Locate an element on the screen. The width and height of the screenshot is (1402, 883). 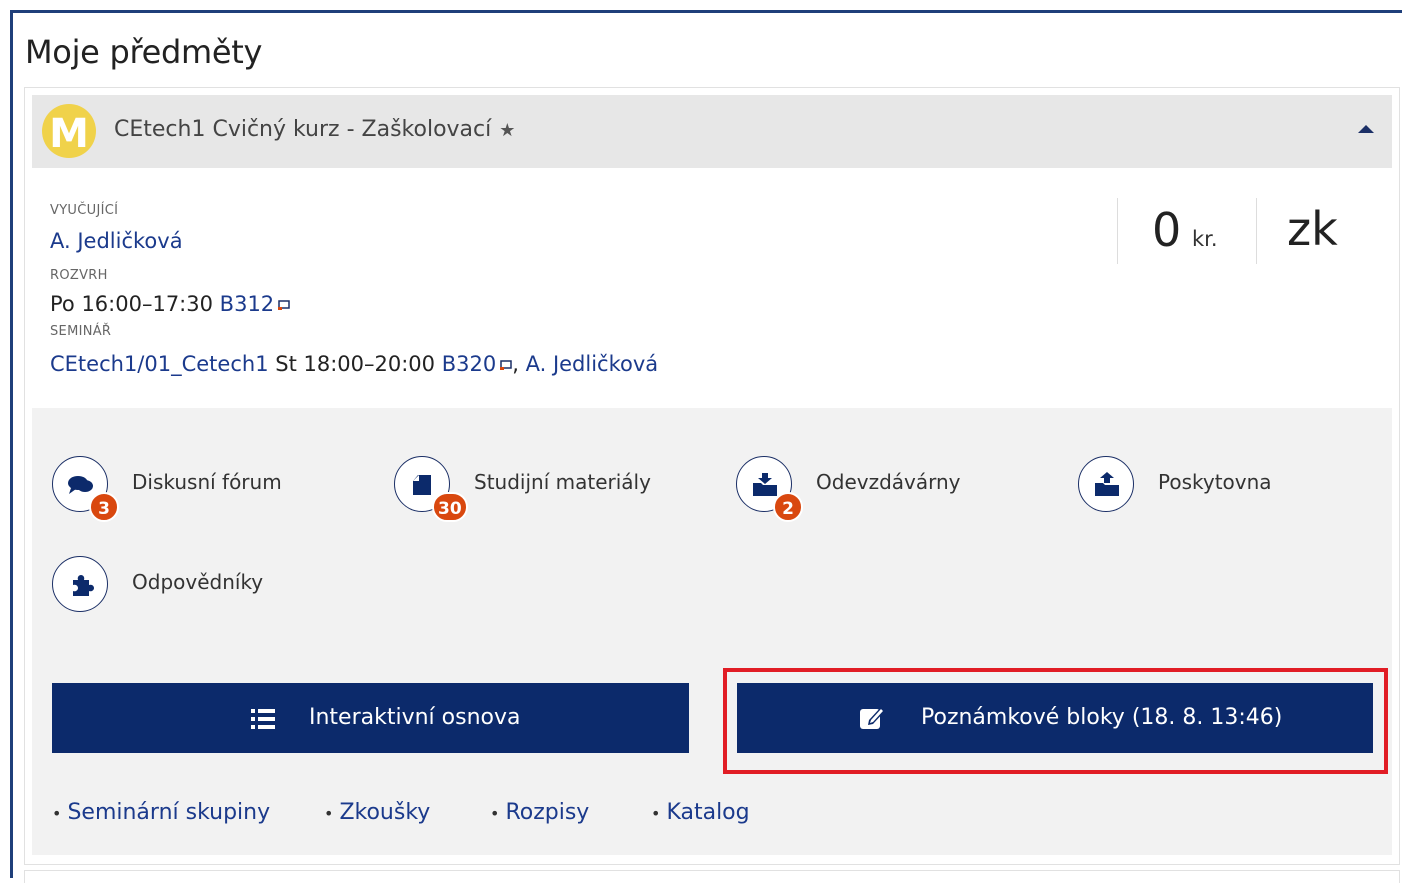
completion-type: zk is located at coordinates (1312, 229).